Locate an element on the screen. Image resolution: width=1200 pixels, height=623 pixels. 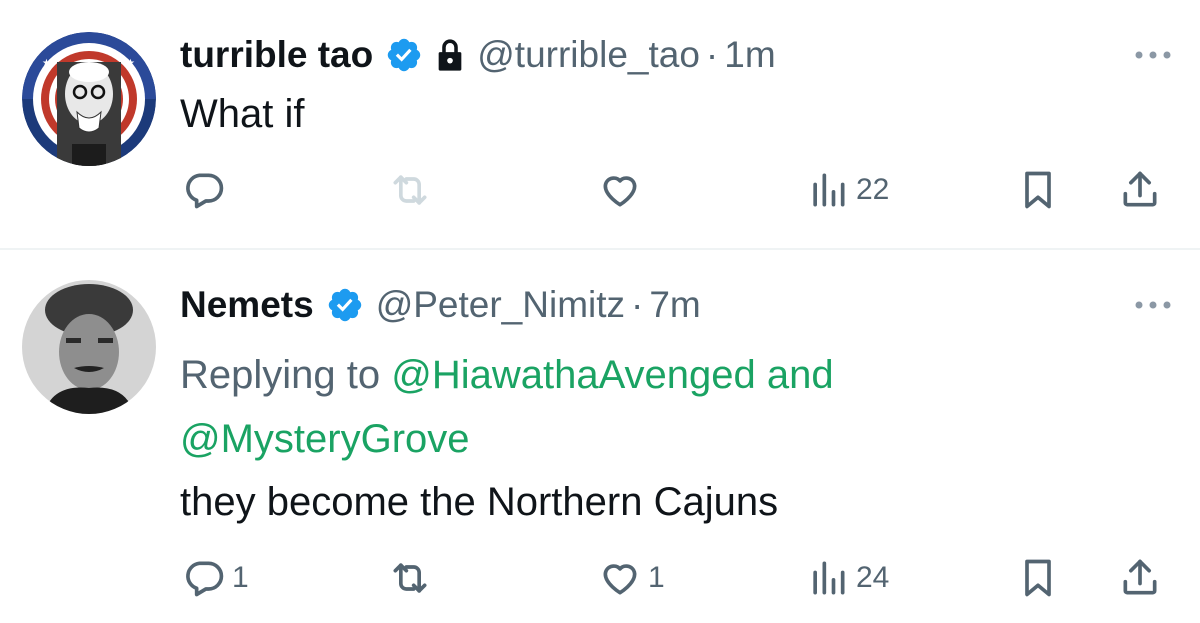
tweet-header: Nemets @Peter_Nimitz · 7m is located at coordinates (440, 305).